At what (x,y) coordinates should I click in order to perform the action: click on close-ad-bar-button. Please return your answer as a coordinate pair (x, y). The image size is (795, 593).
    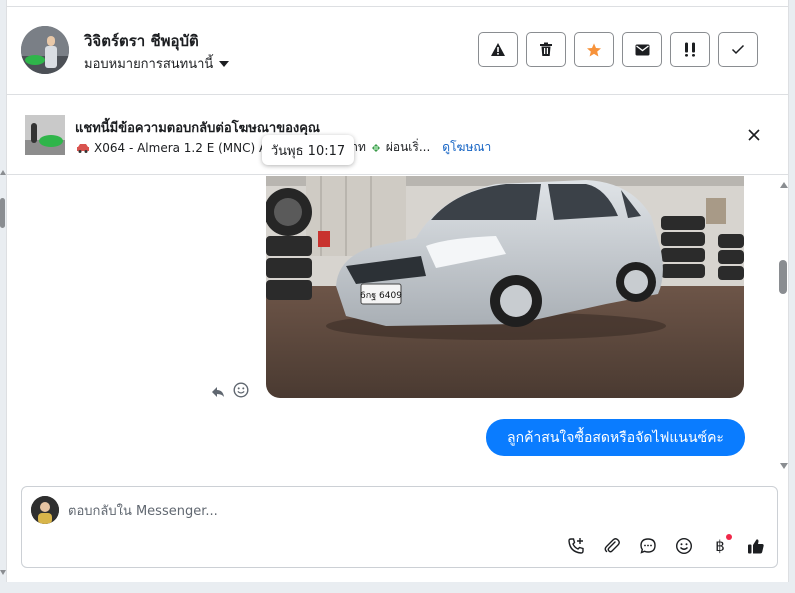
    Looking at the image, I should click on (754, 135).